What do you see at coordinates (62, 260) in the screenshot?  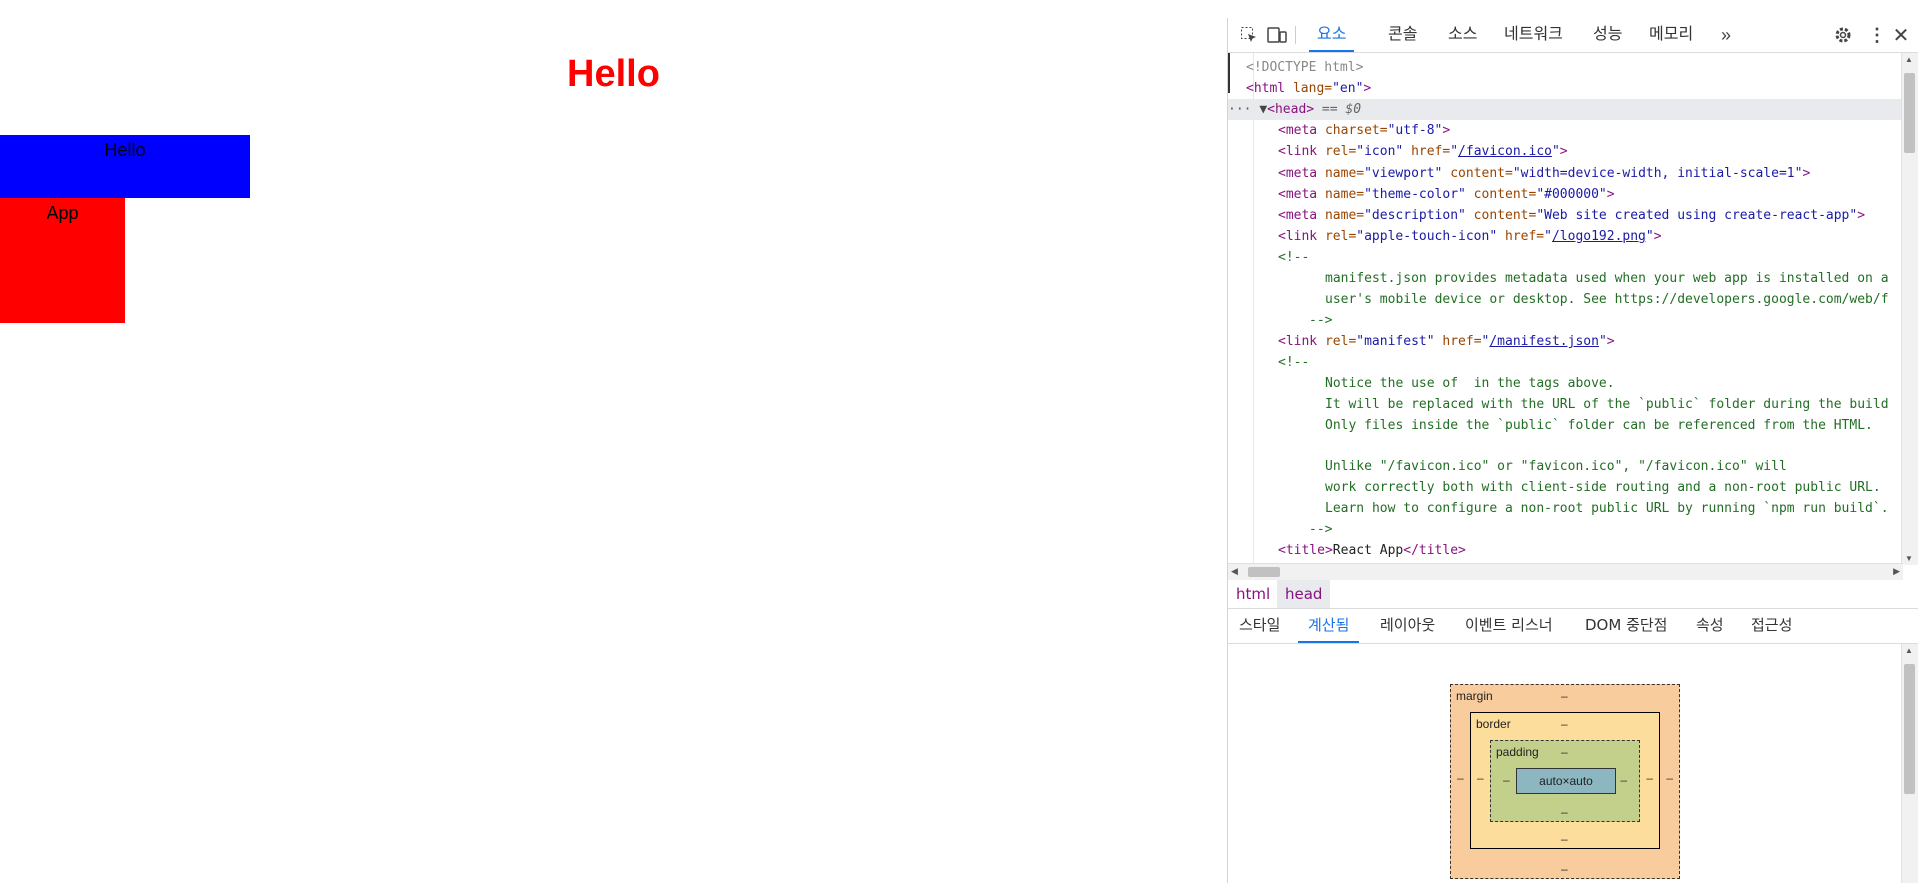 I see `app-box: App` at bounding box center [62, 260].